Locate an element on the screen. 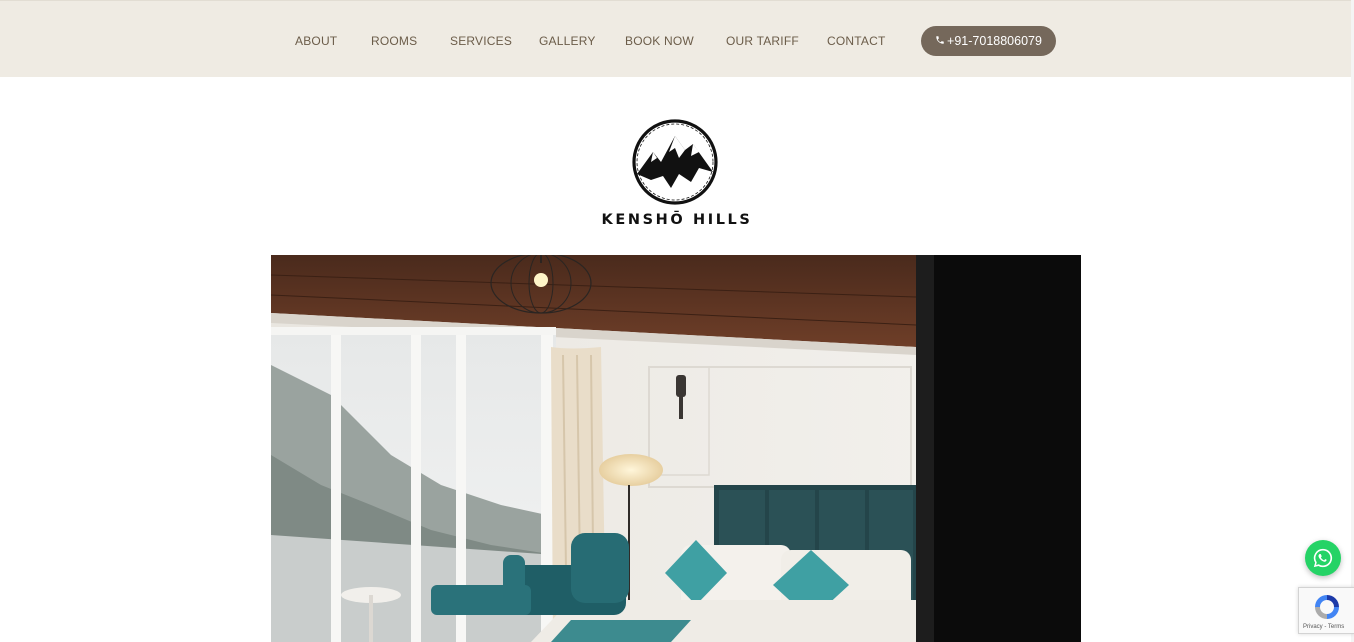 The width and height of the screenshot is (1354, 642). nav-about: ABOUT is located at coordinates (316, 41).